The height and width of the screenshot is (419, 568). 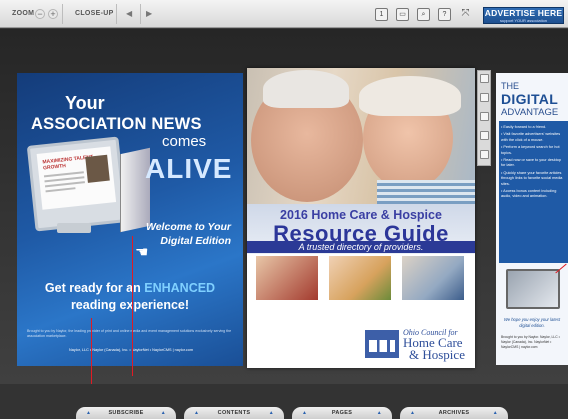 I want to click on search-icon: ⌕, so click(x=423, y=14).